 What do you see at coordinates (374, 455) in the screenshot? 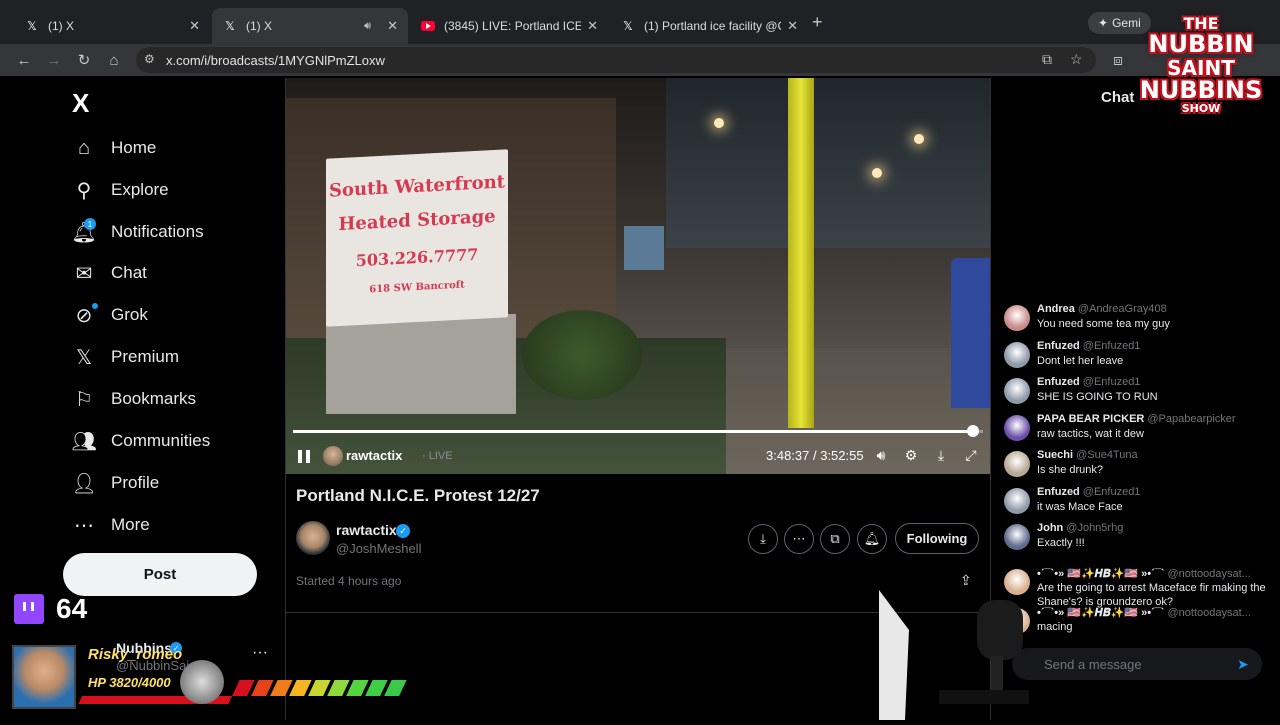
I see `host-name: rawtactix` at bounding box center [374, 455].